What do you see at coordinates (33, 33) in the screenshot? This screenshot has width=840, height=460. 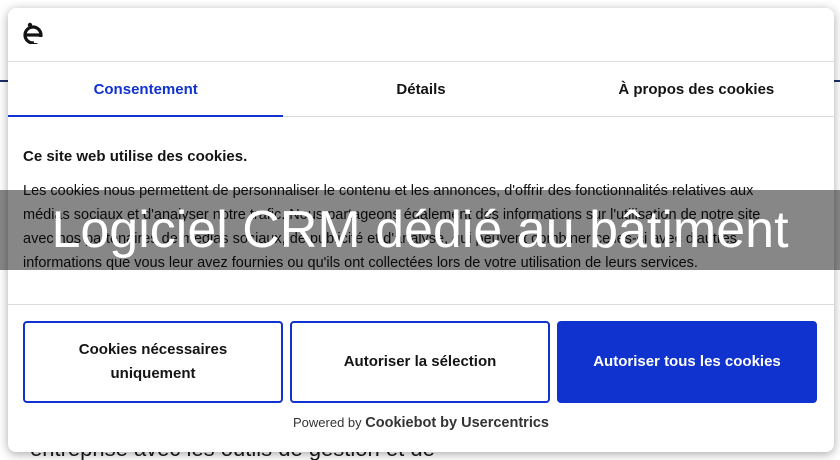 I see `cookiebot-logo-icon` at bounding box center [33, 33].